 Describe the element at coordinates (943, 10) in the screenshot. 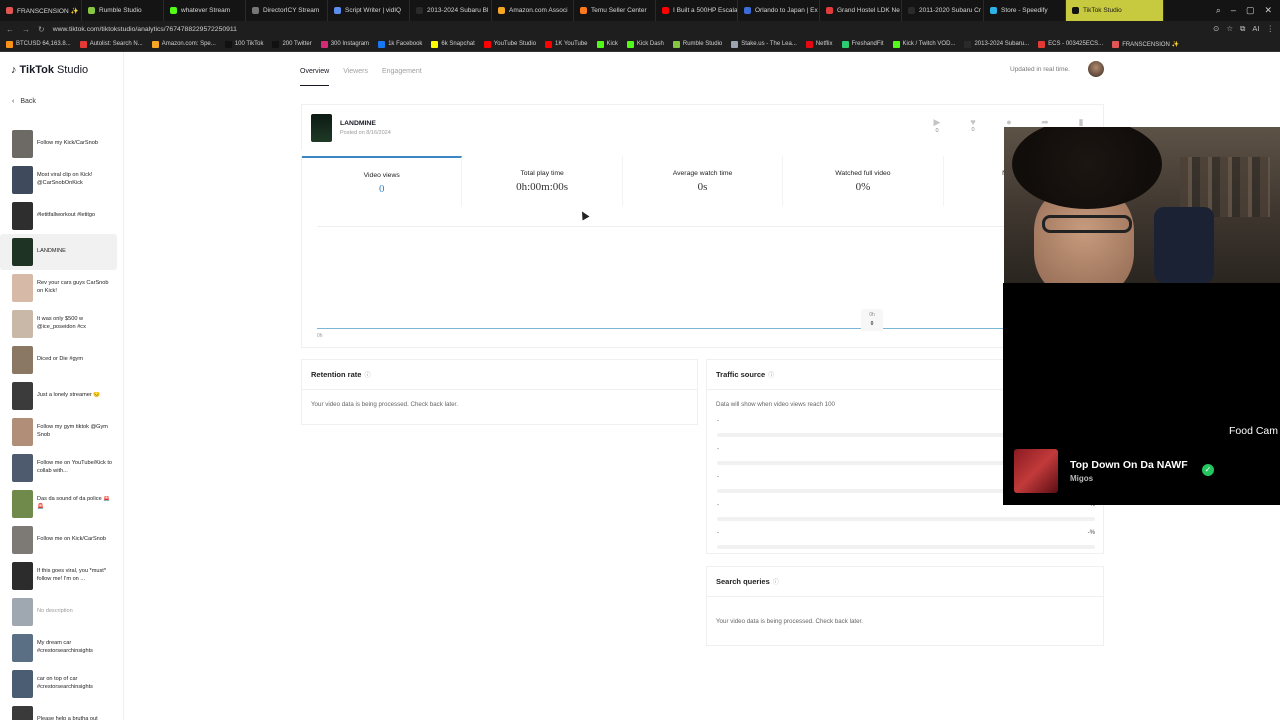

I see `browser-tab: 2011-2020 Subaru Cr` at that location.